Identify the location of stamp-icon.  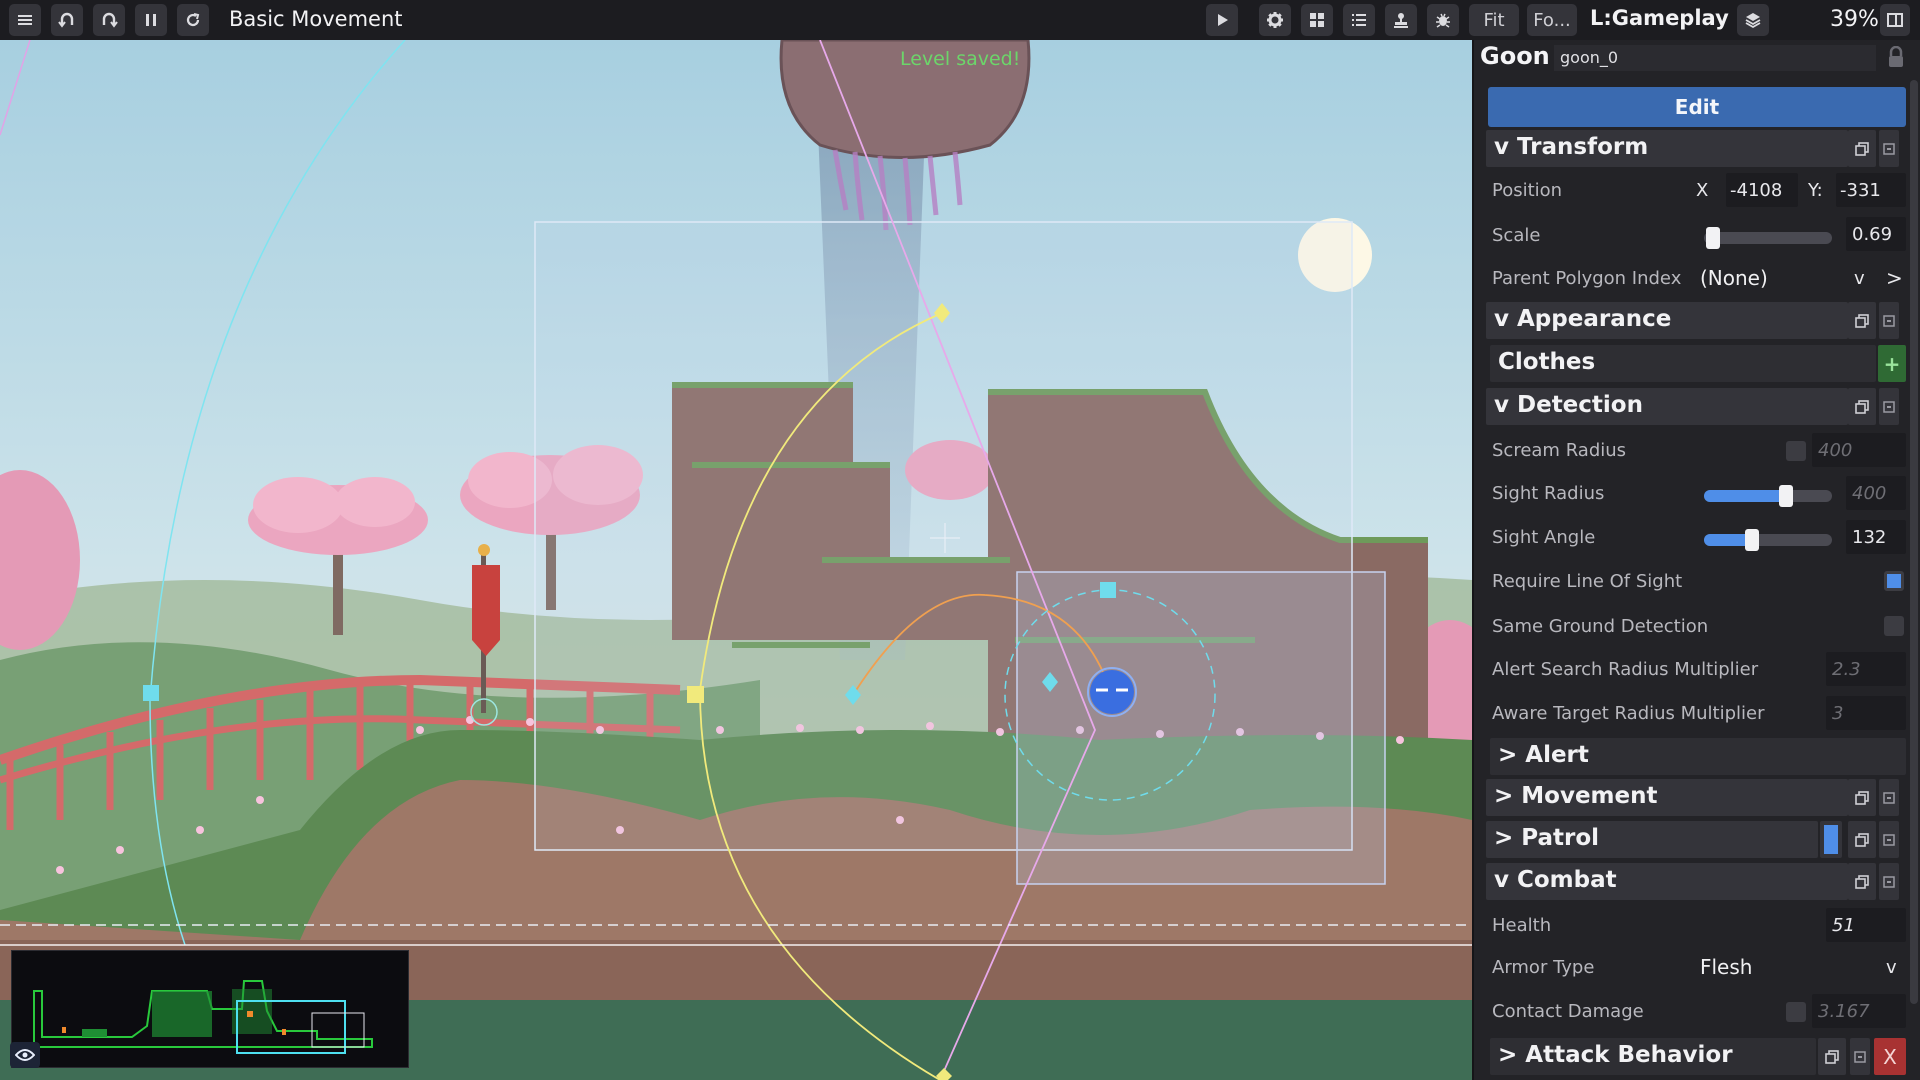
(1401, 20).